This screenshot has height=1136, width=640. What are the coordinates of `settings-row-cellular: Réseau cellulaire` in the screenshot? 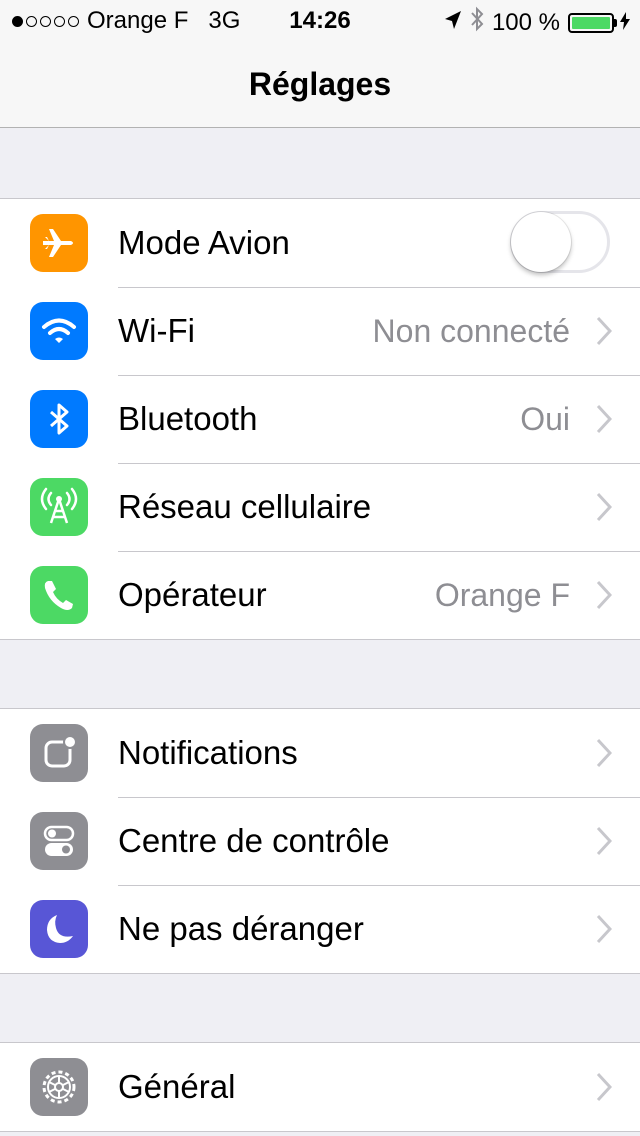 It's located at (320, 507).